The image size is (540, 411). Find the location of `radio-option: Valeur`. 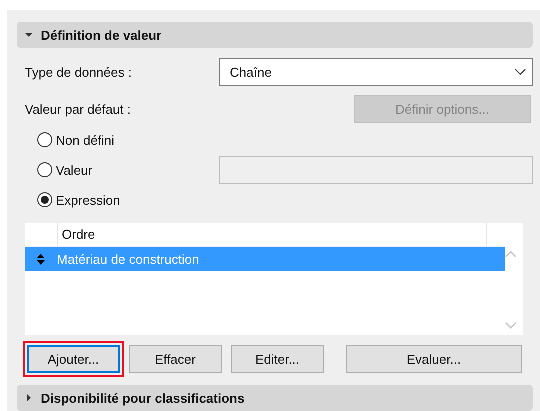

radio-option: Valeur is located at coordinates (65, 170).